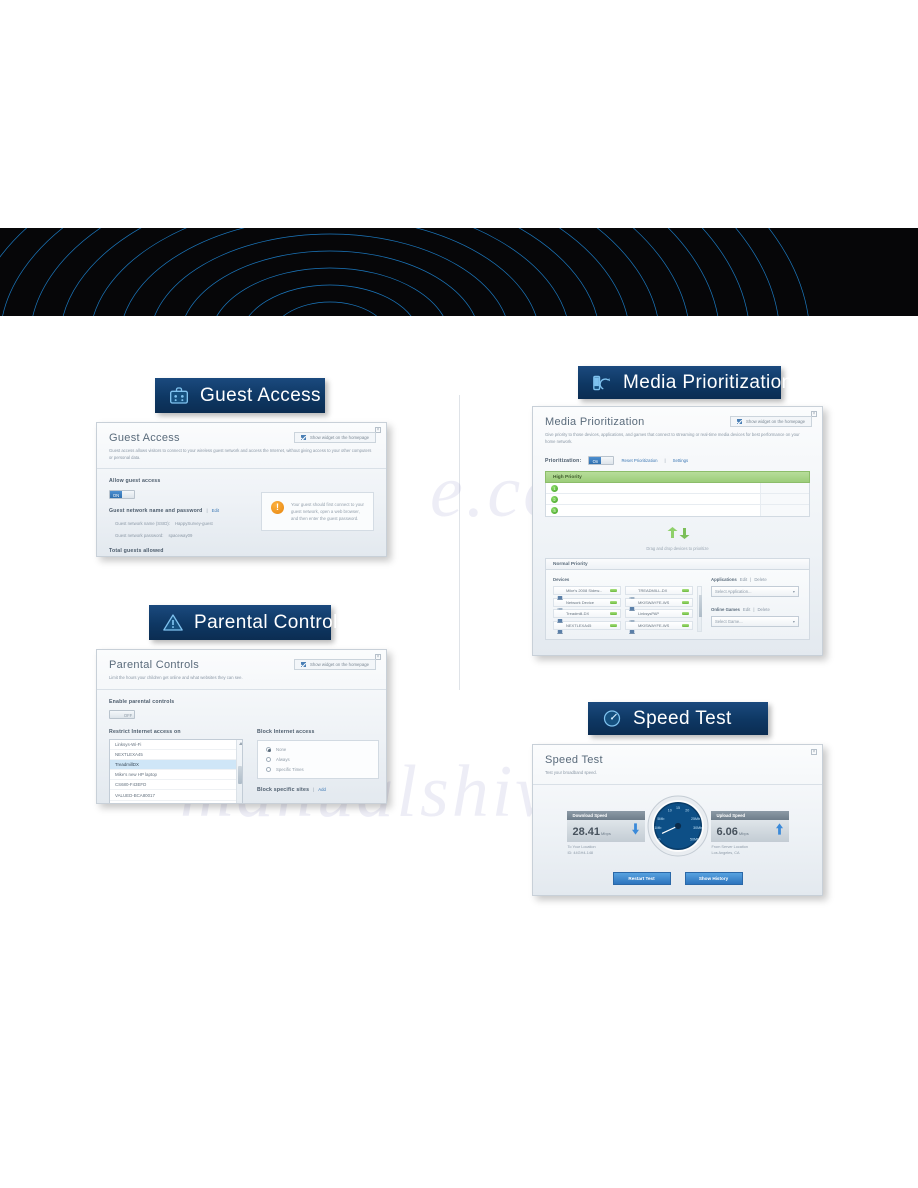 The height and width of the screenshot is (1188, 918). I want to click on application-select: Select Application... ▾, so click(755, 591).